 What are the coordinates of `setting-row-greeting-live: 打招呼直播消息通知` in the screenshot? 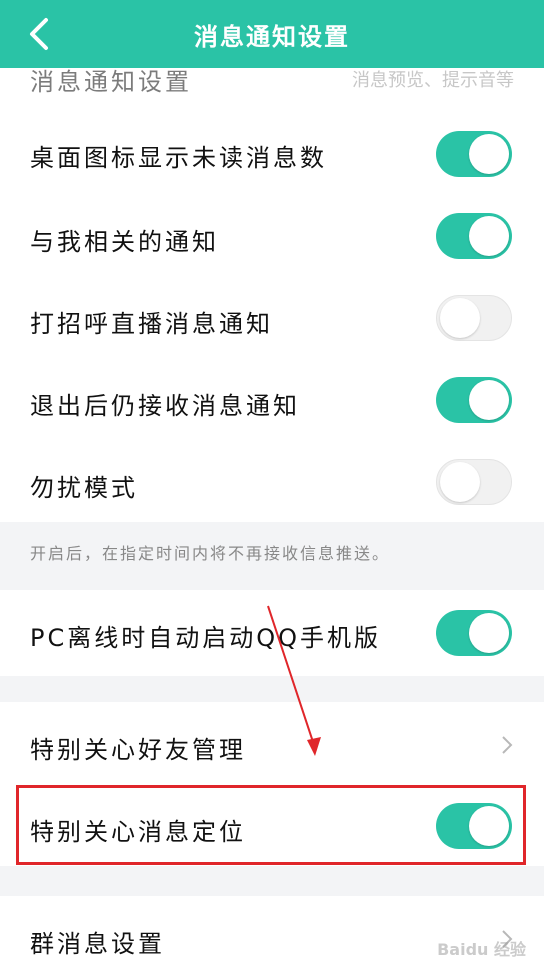 It's located at (272, 317).